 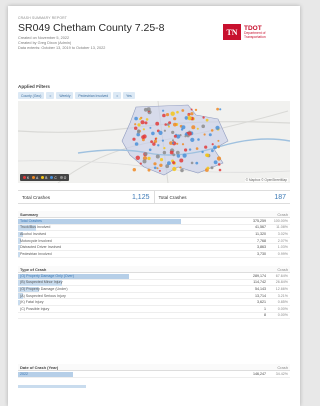 What do you see at coordinates (154, 316) in the screenshot?
I see `table-row: 8 0.00%` at bounding box center [154, 316].